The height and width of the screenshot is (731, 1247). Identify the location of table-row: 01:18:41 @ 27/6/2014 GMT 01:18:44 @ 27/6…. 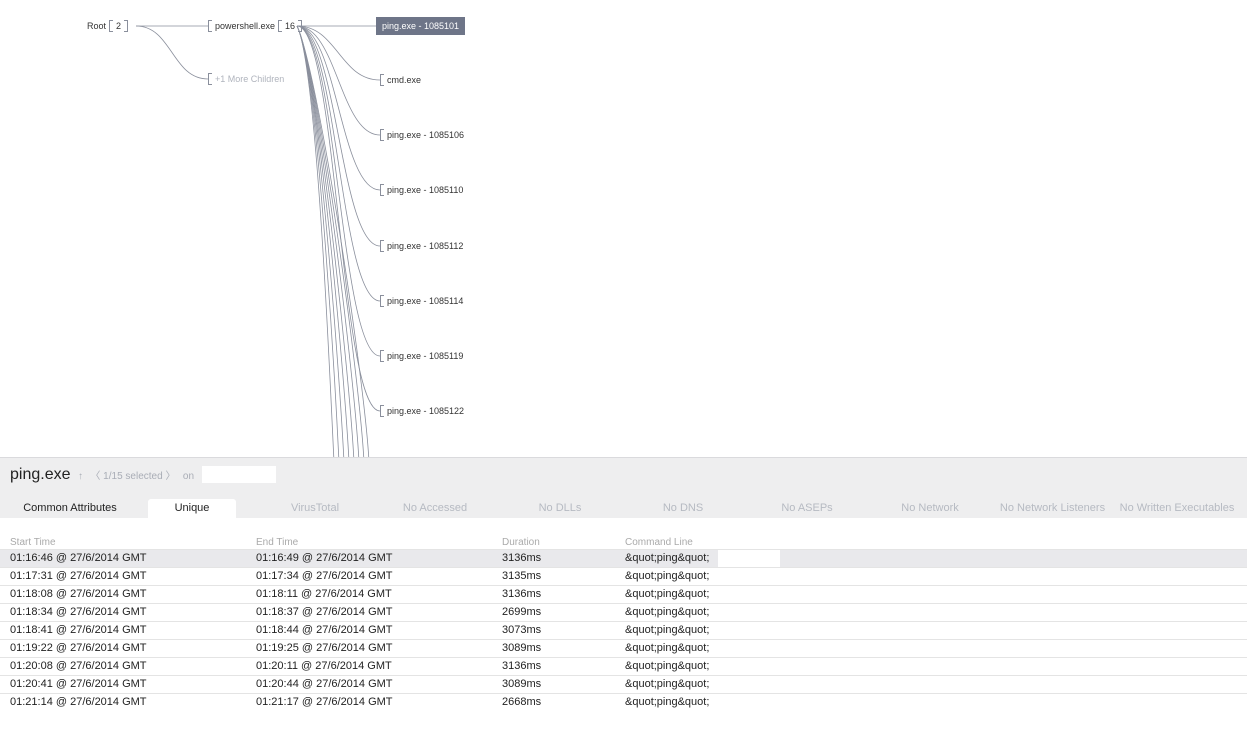
(623, 630).